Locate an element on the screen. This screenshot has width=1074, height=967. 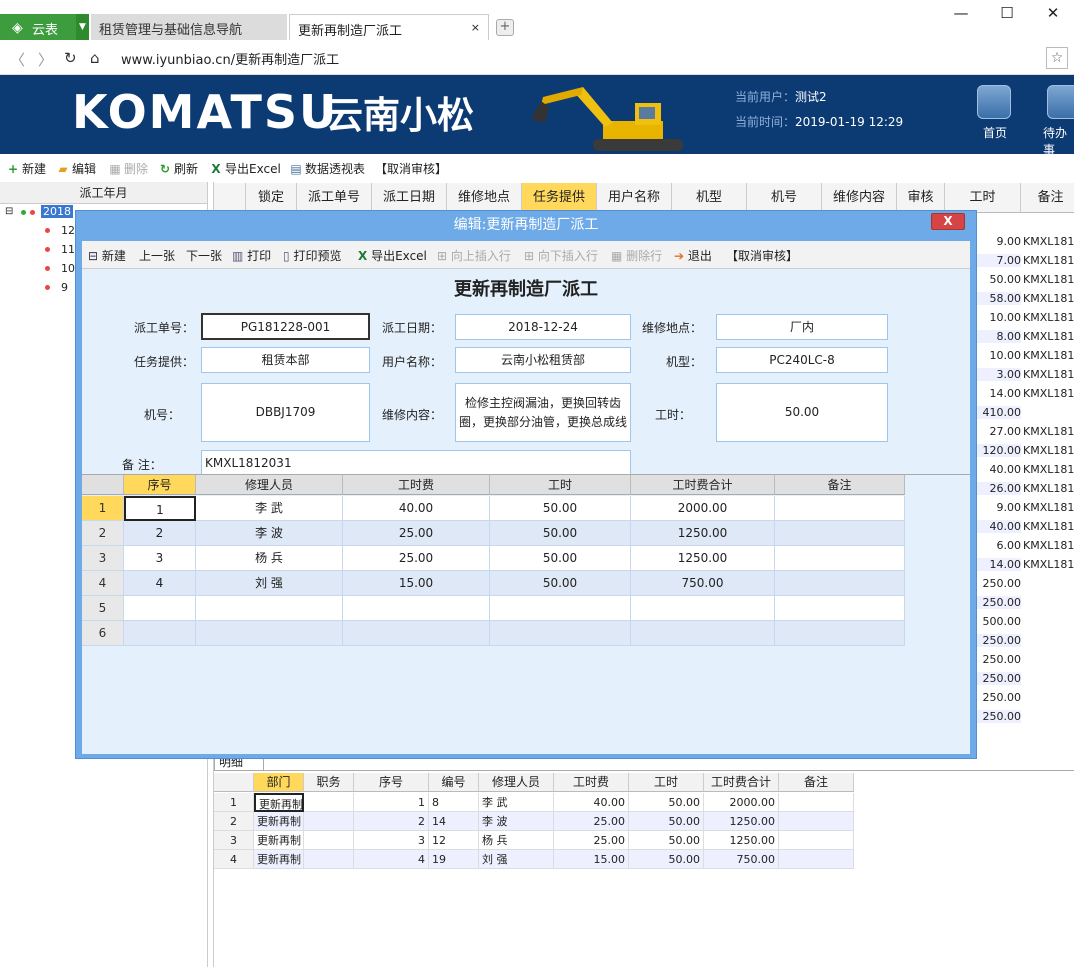
dialog-grid-column-header: 工时费合计 is located at coordinates (703, 485).